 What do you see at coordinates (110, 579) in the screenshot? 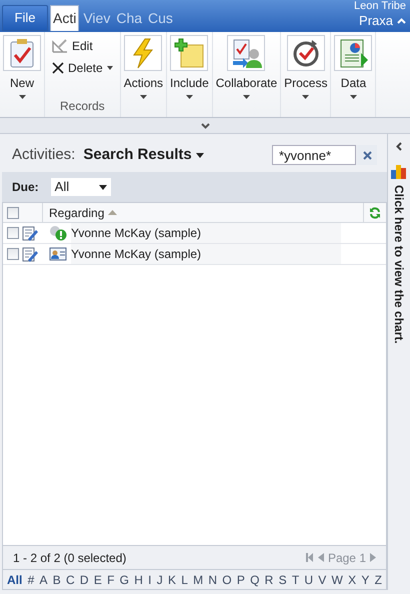
I see `index-link: F` at bounding box center [110, 579].